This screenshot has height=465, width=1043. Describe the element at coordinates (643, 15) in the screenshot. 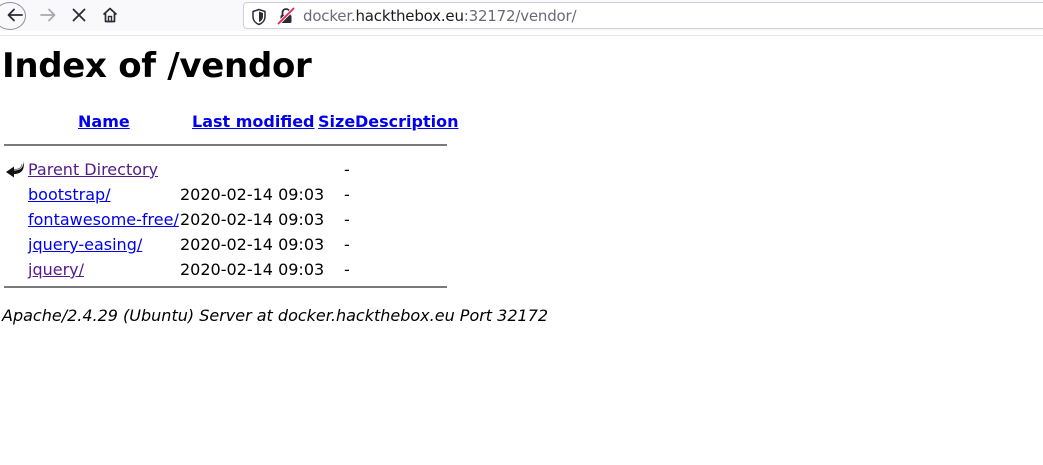

I see `url-bar: docker.hackthebox.eu:32172/vendor/` at that location.